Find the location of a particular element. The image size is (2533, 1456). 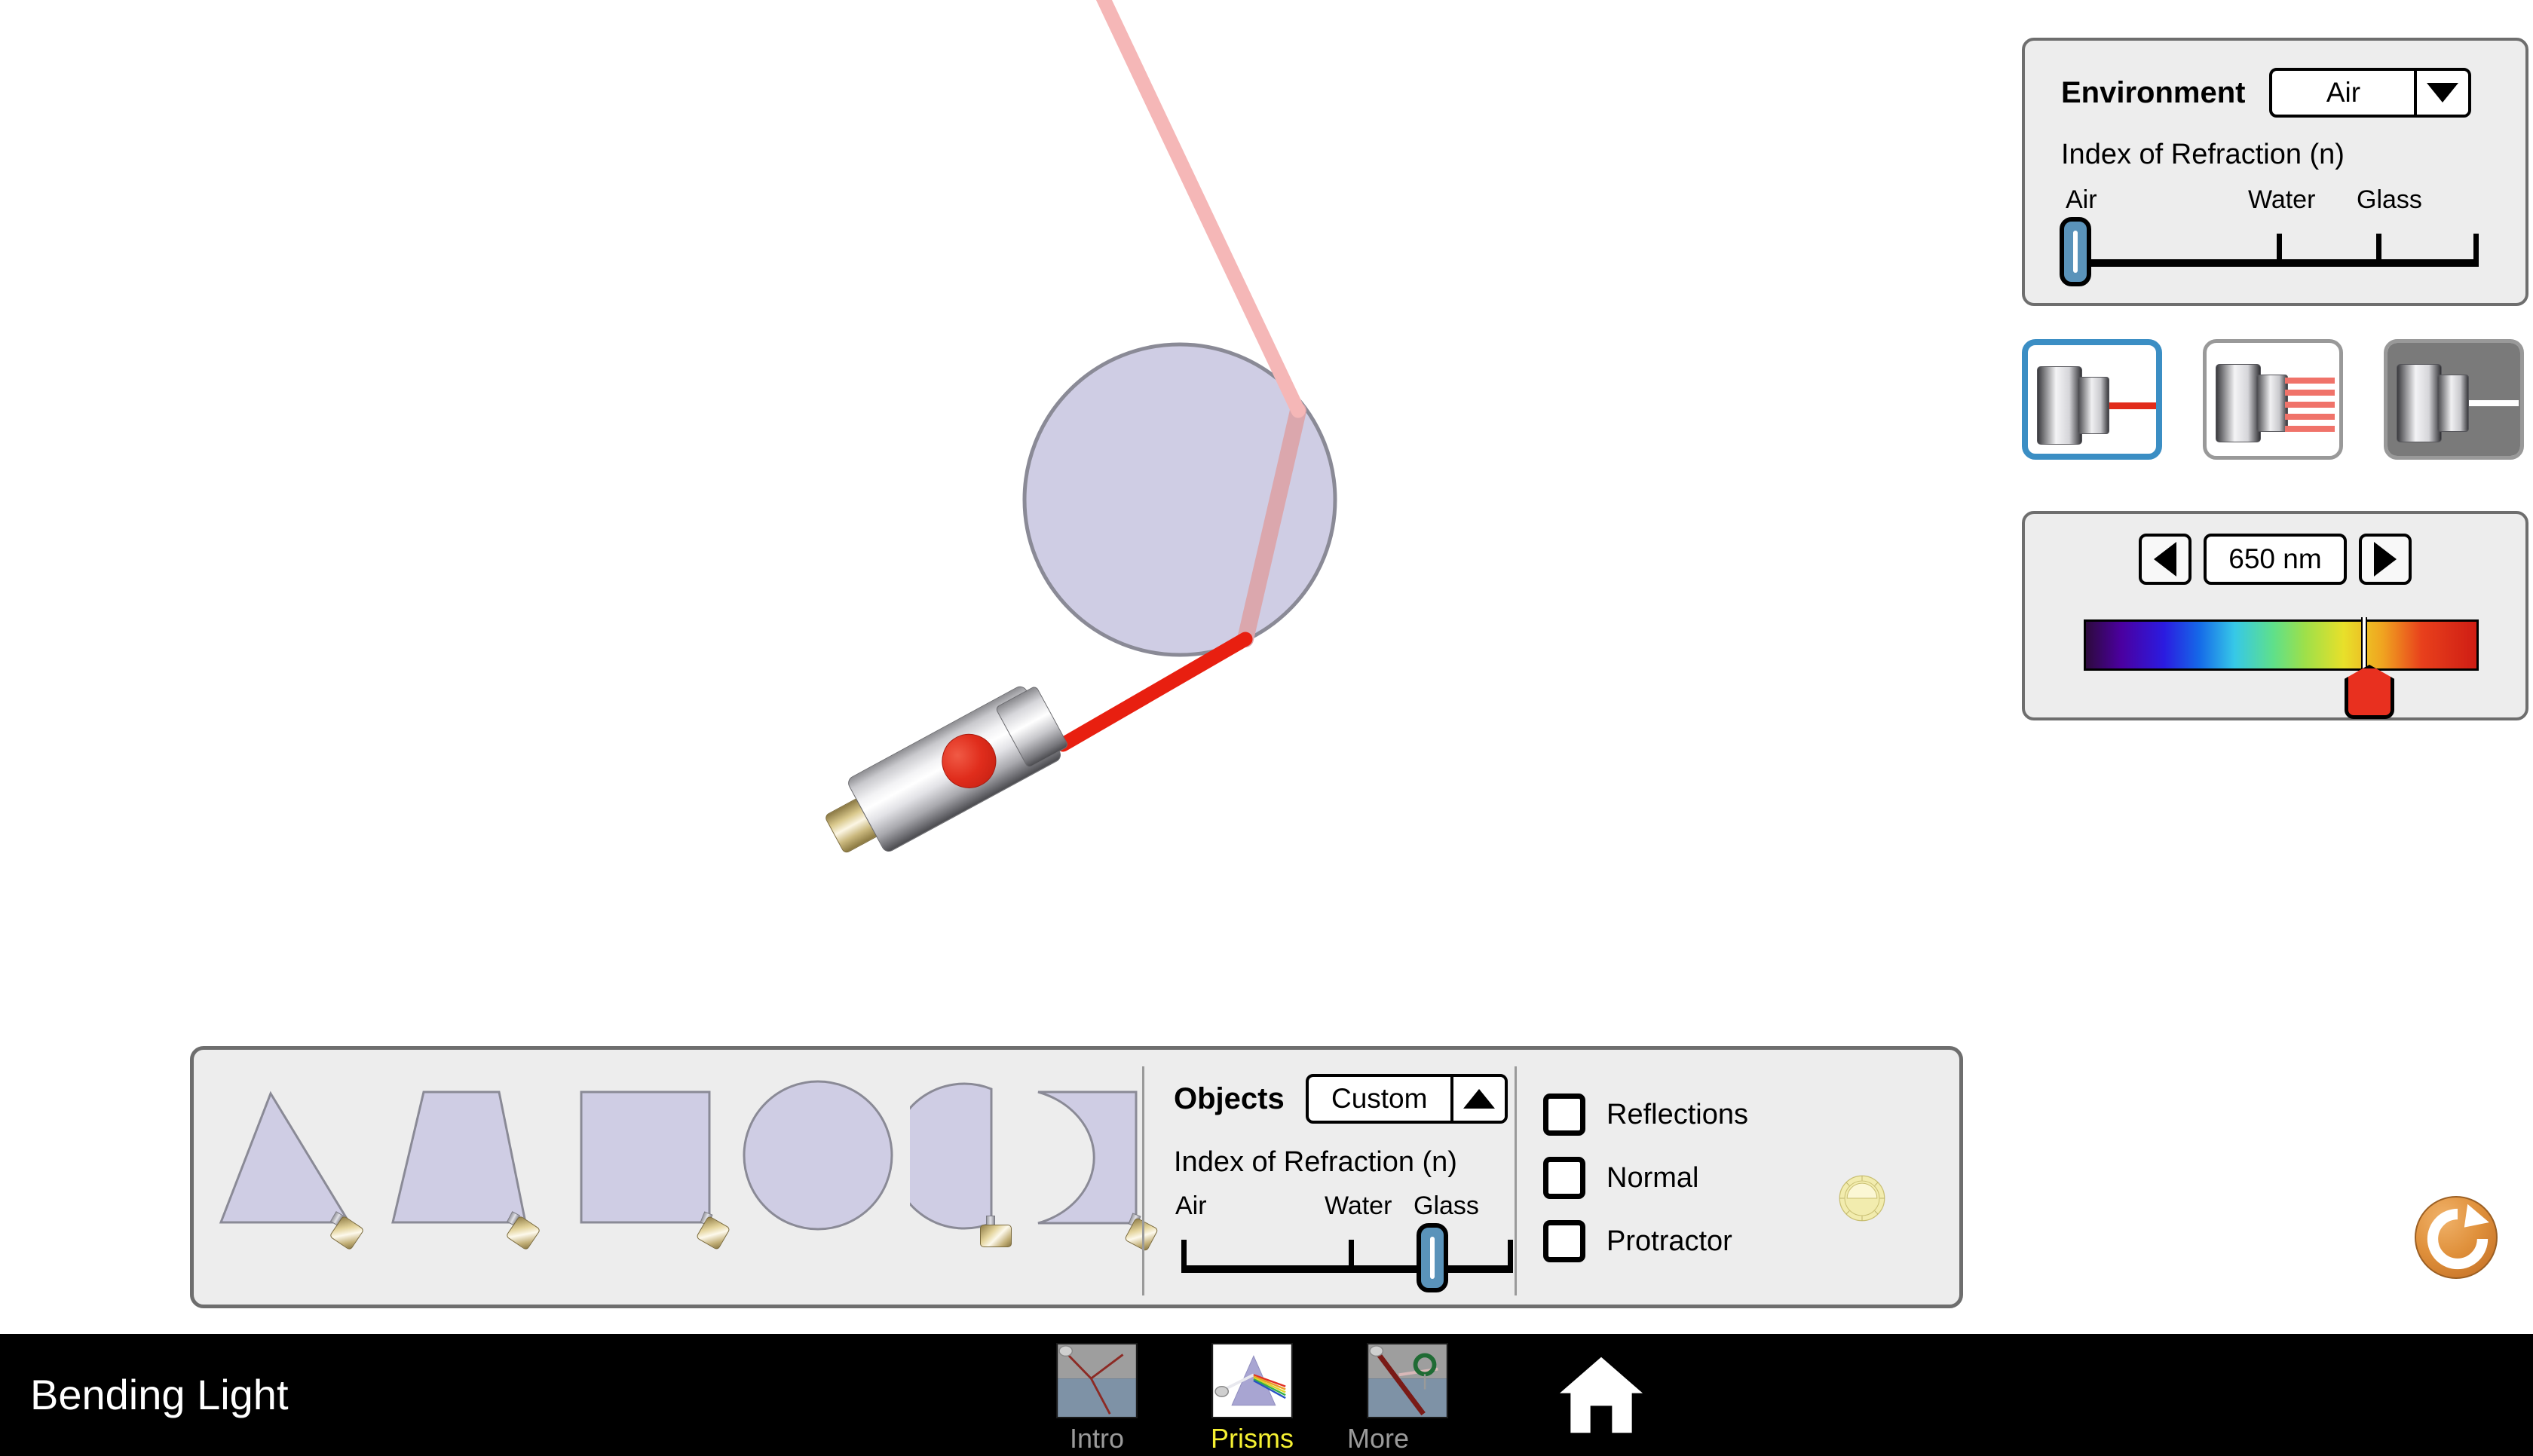

prism-circle is located at coordinates (822, 1161).